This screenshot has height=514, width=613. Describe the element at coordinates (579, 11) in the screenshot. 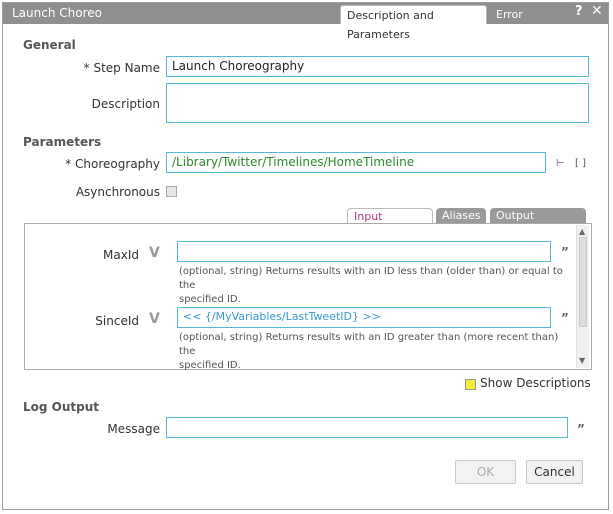

I see `help-icon: ?` at that location.